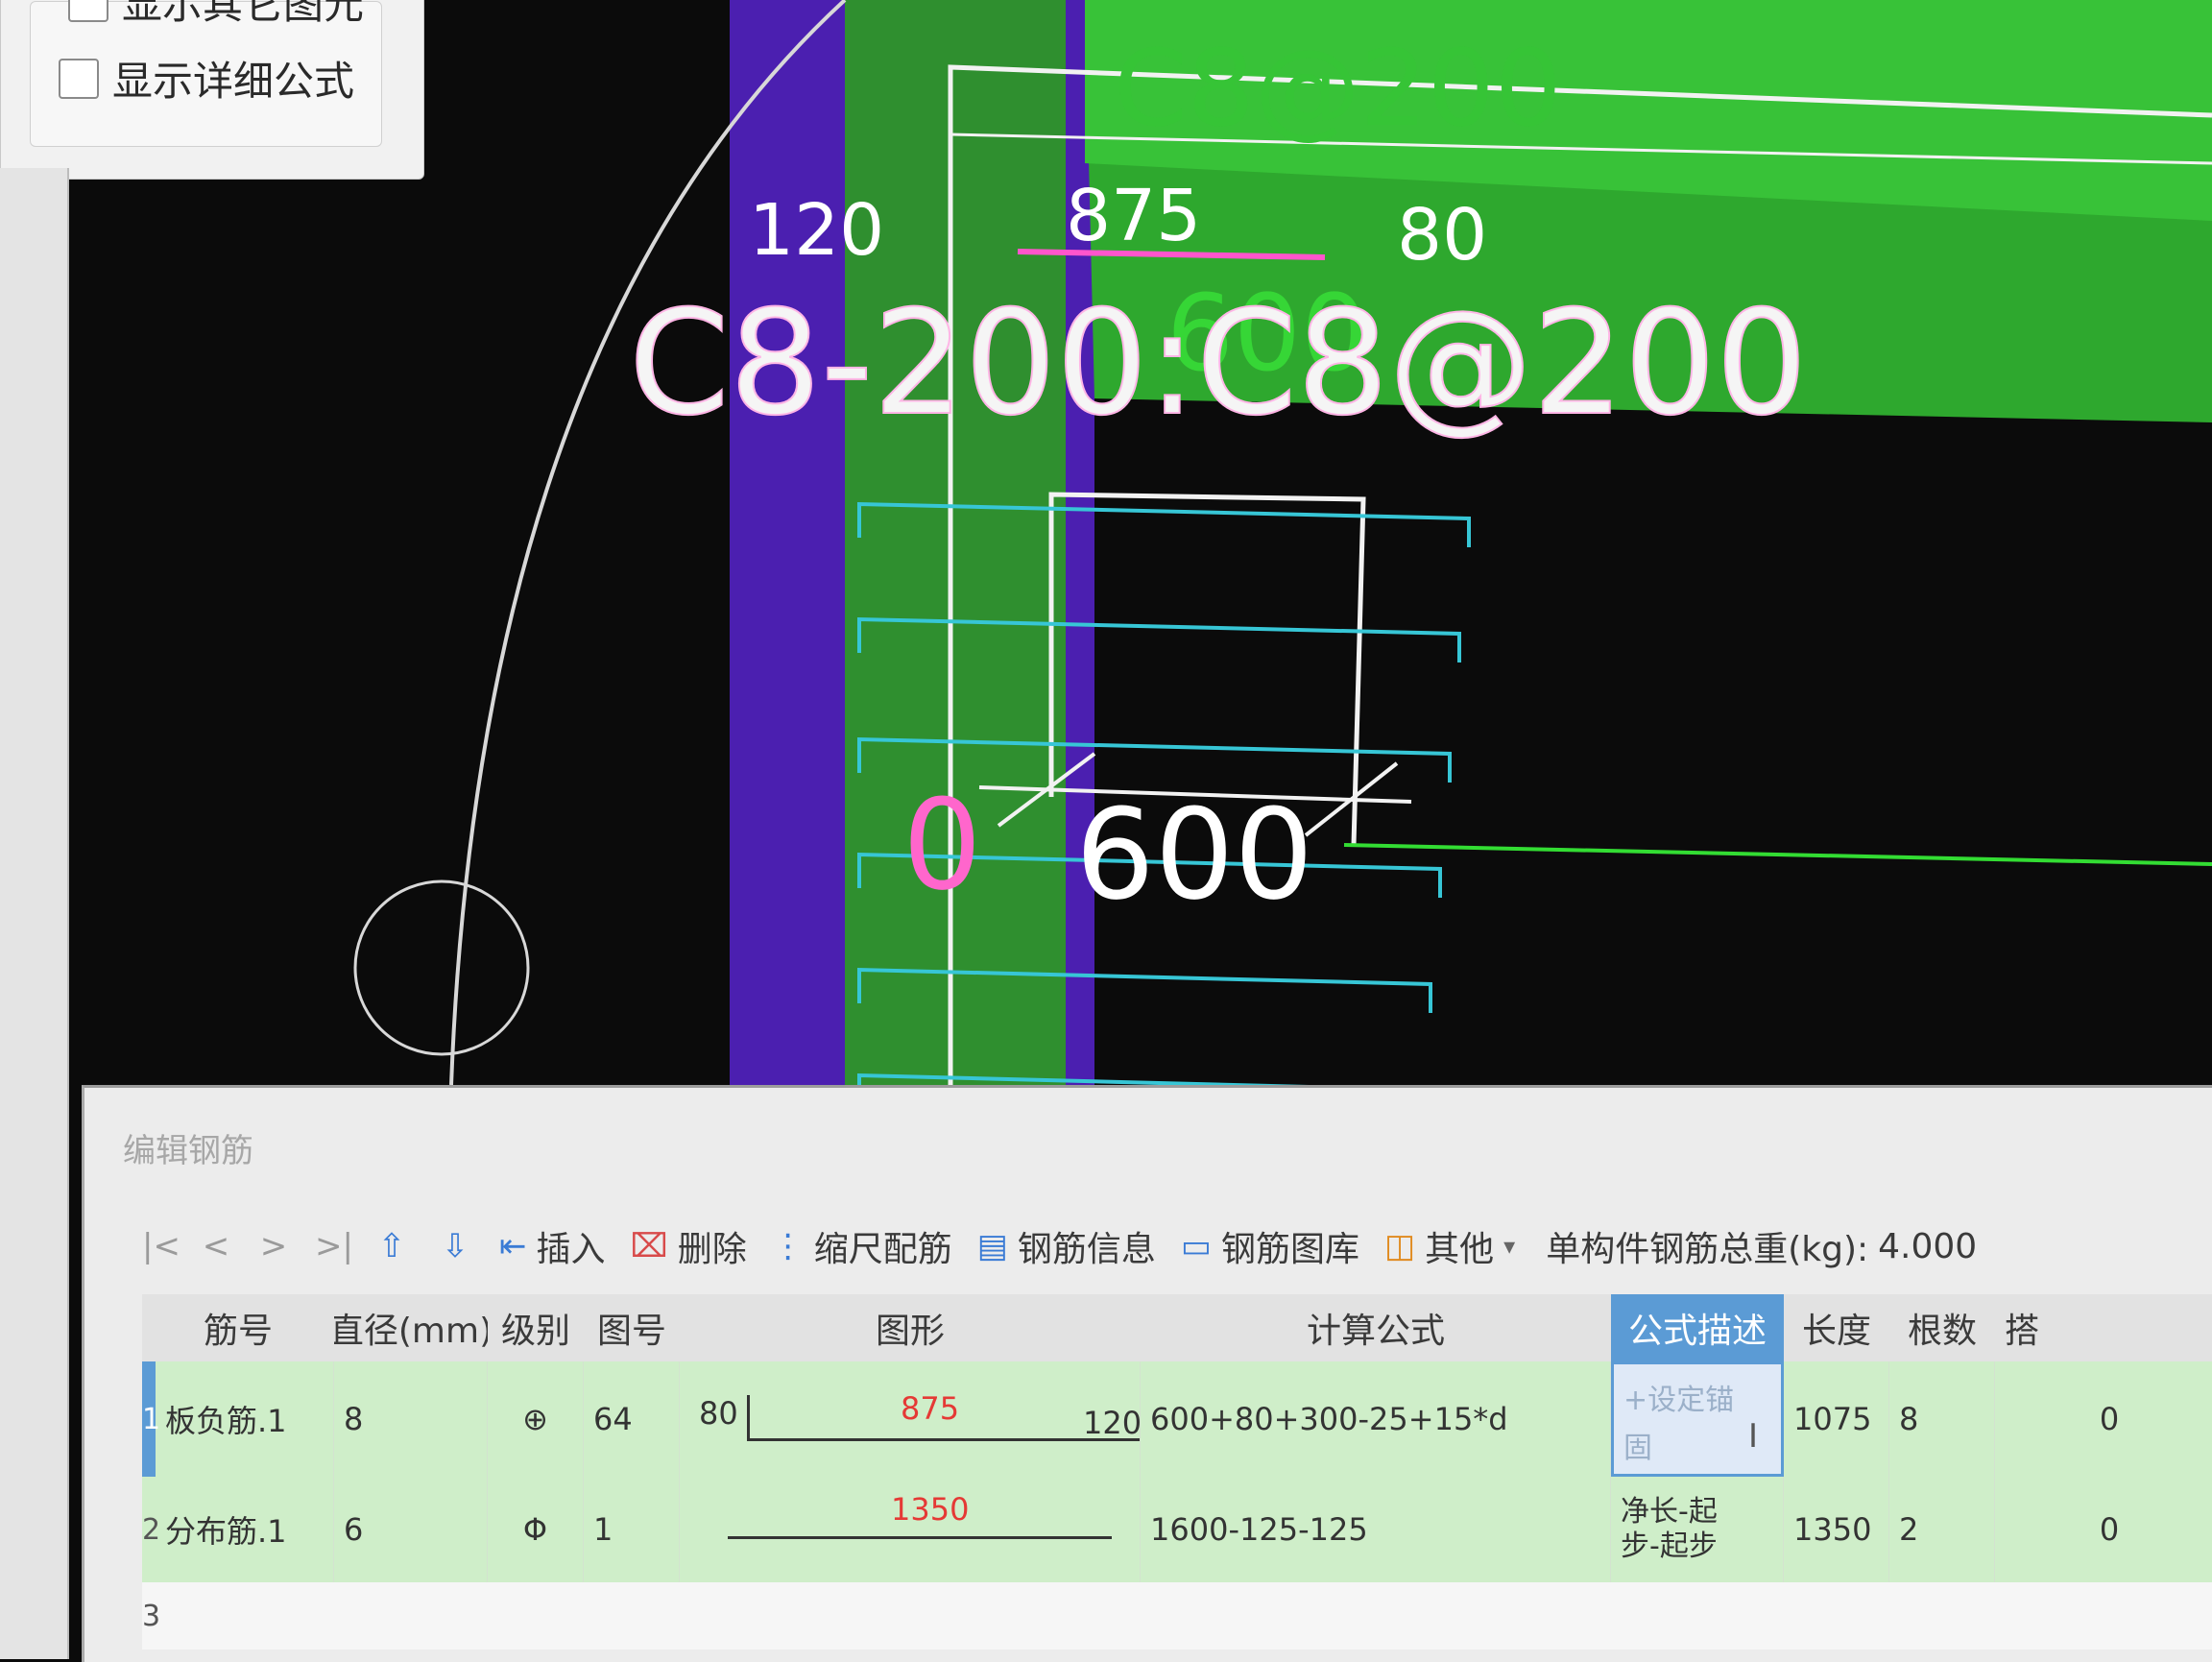 The height and width of the screenshot is (1662, 2212). I want to click on move-up-icon: ⇧, so click(392, 1246).